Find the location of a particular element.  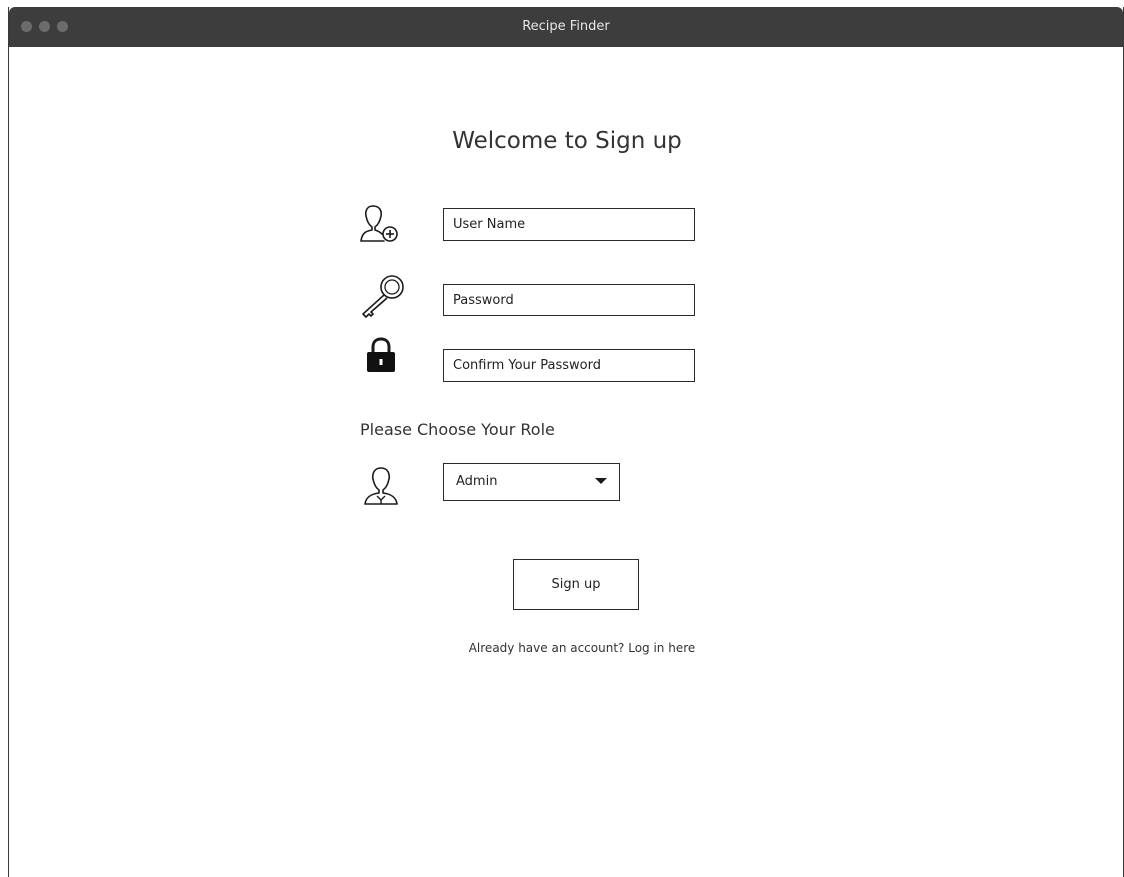

user-role-icon is located at coordinates (381, 486).